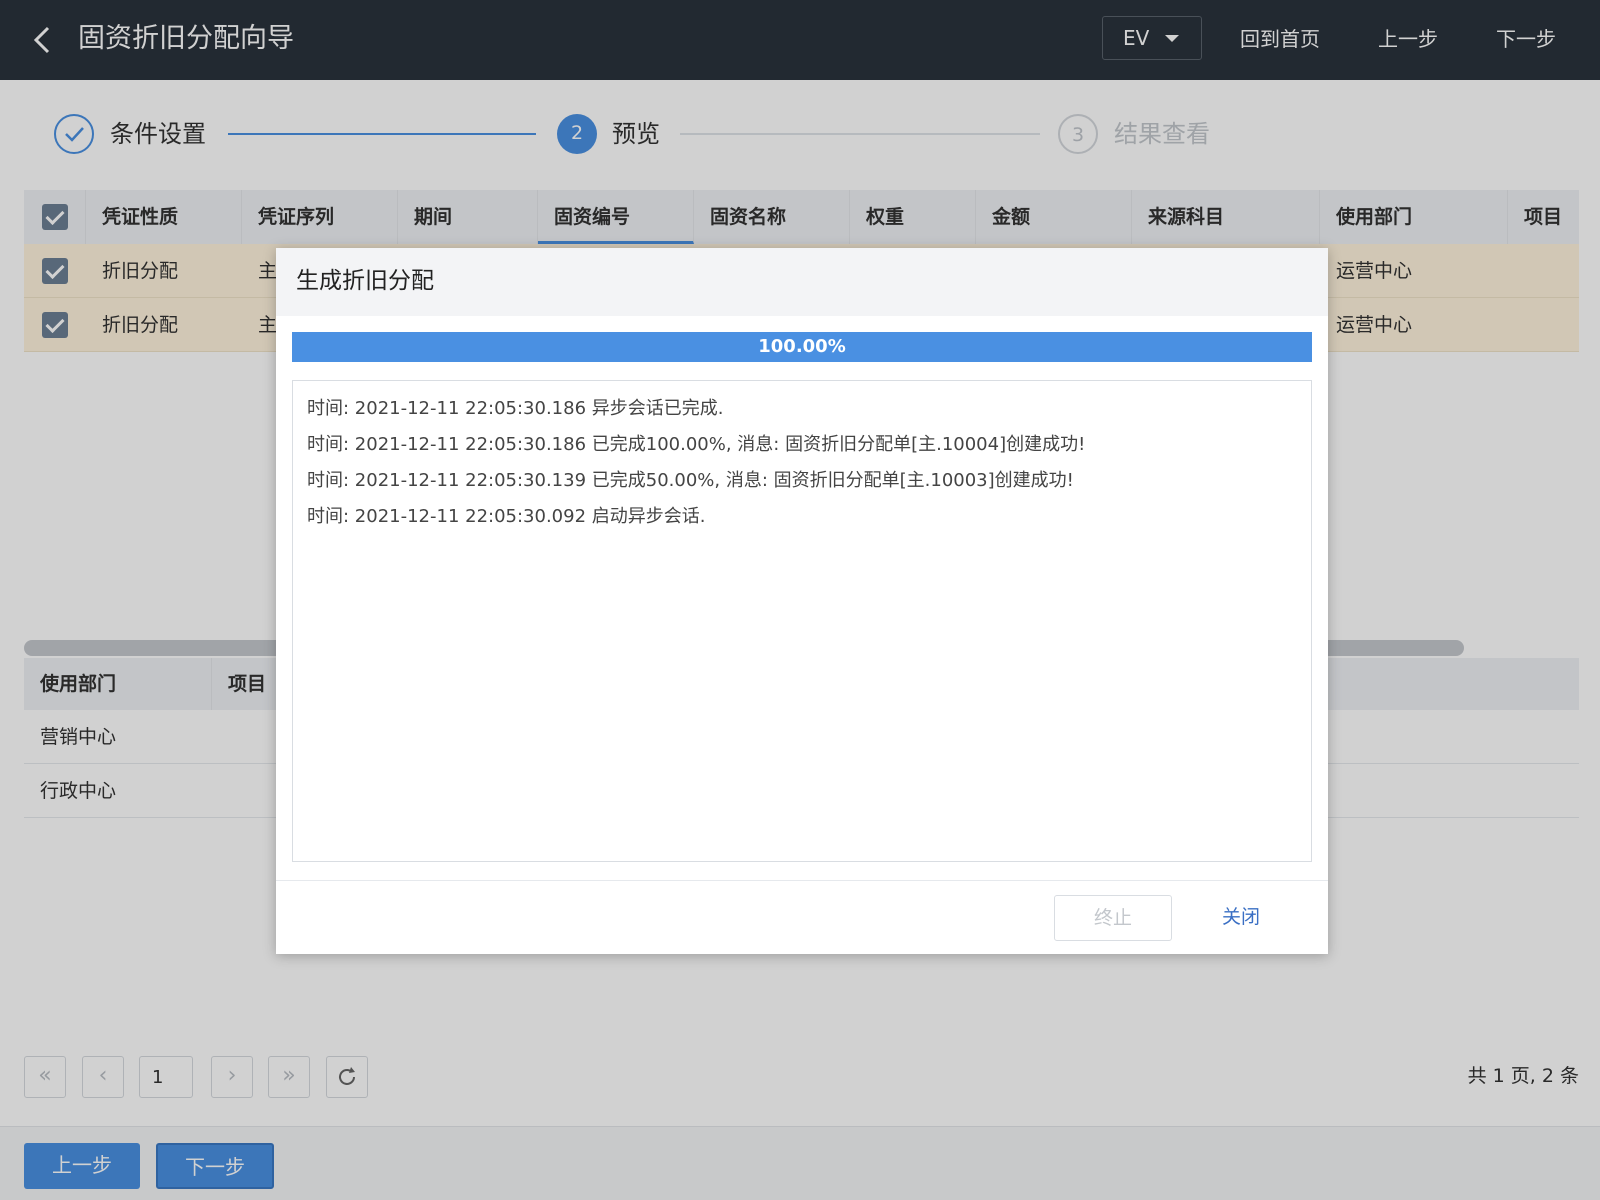  I want to click on progress-bar: 100.00%, so click(802, 347).